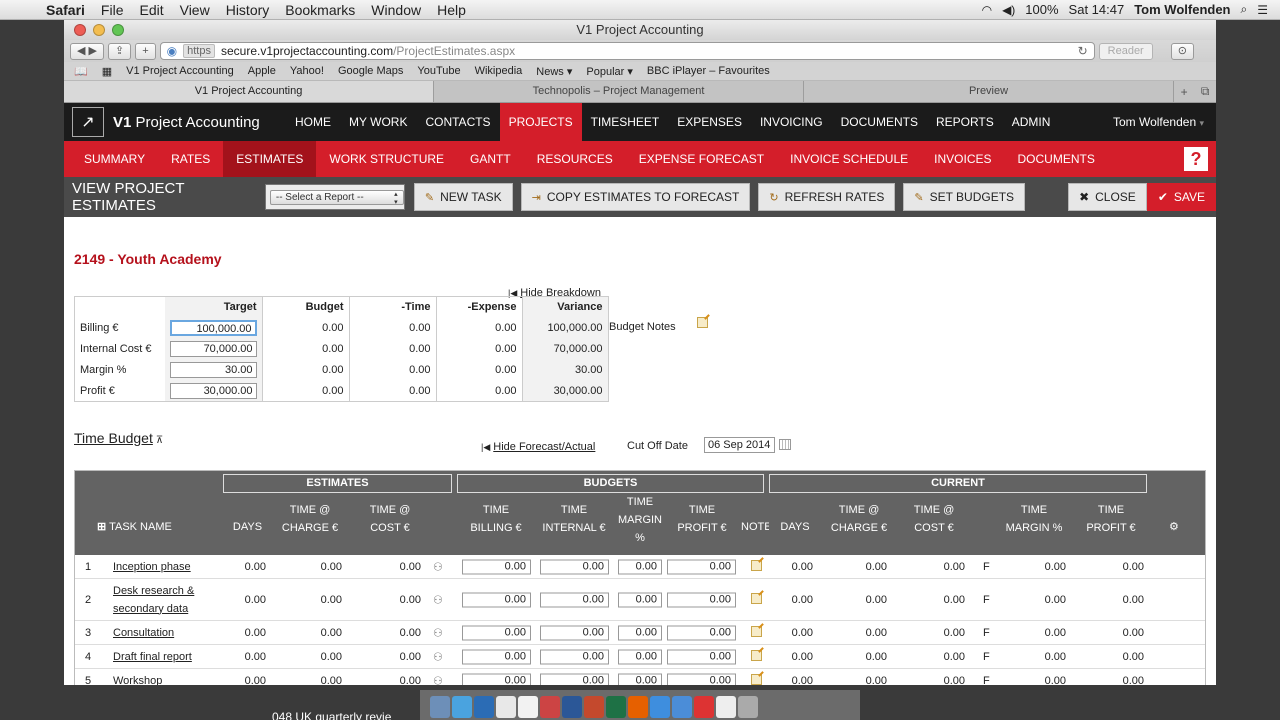 This screenshot has width=1280, height=720. What do you see at coordinates (143, 633) in the screenshot?
I see `task-name-link: Consultation` at bounding box center [143, 633].